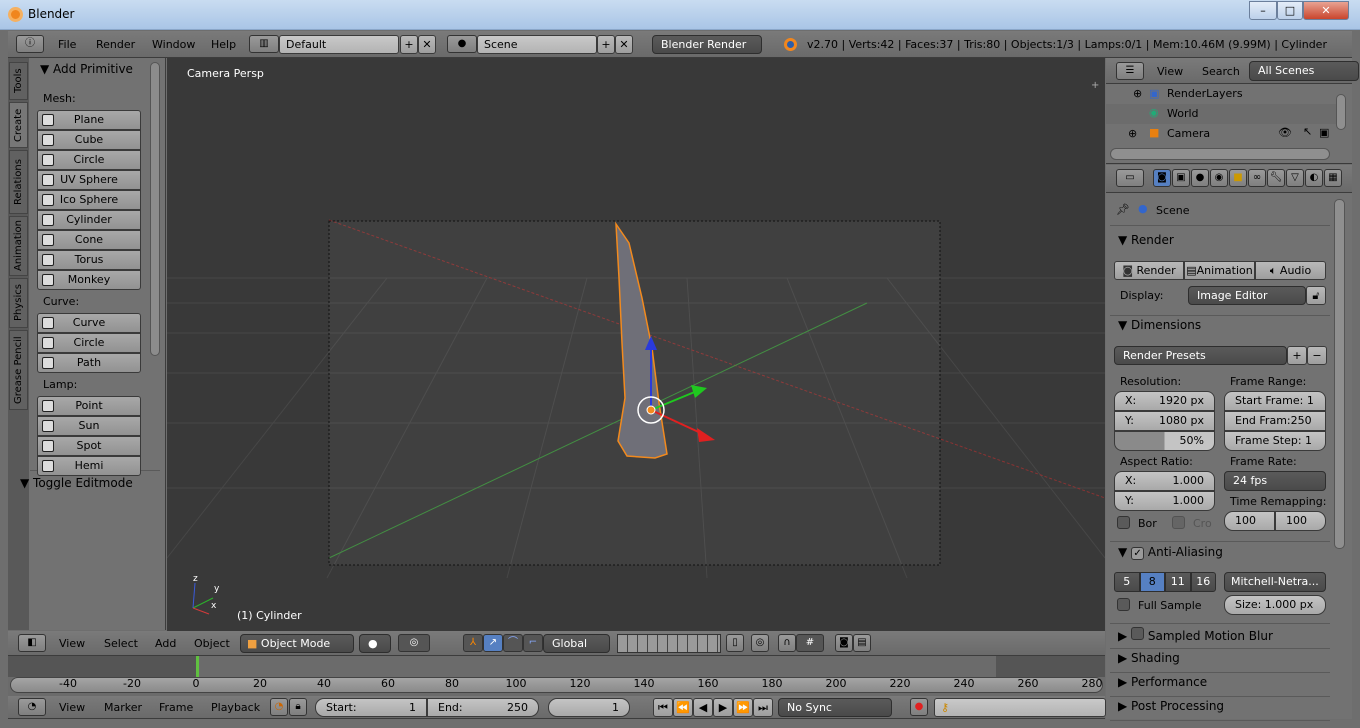 The width and height of the screenshot is (1360, 728). Describe the element at coordinates (1123, 209) in the screenshot. I see `pin-icon: 📌︎` at that location.